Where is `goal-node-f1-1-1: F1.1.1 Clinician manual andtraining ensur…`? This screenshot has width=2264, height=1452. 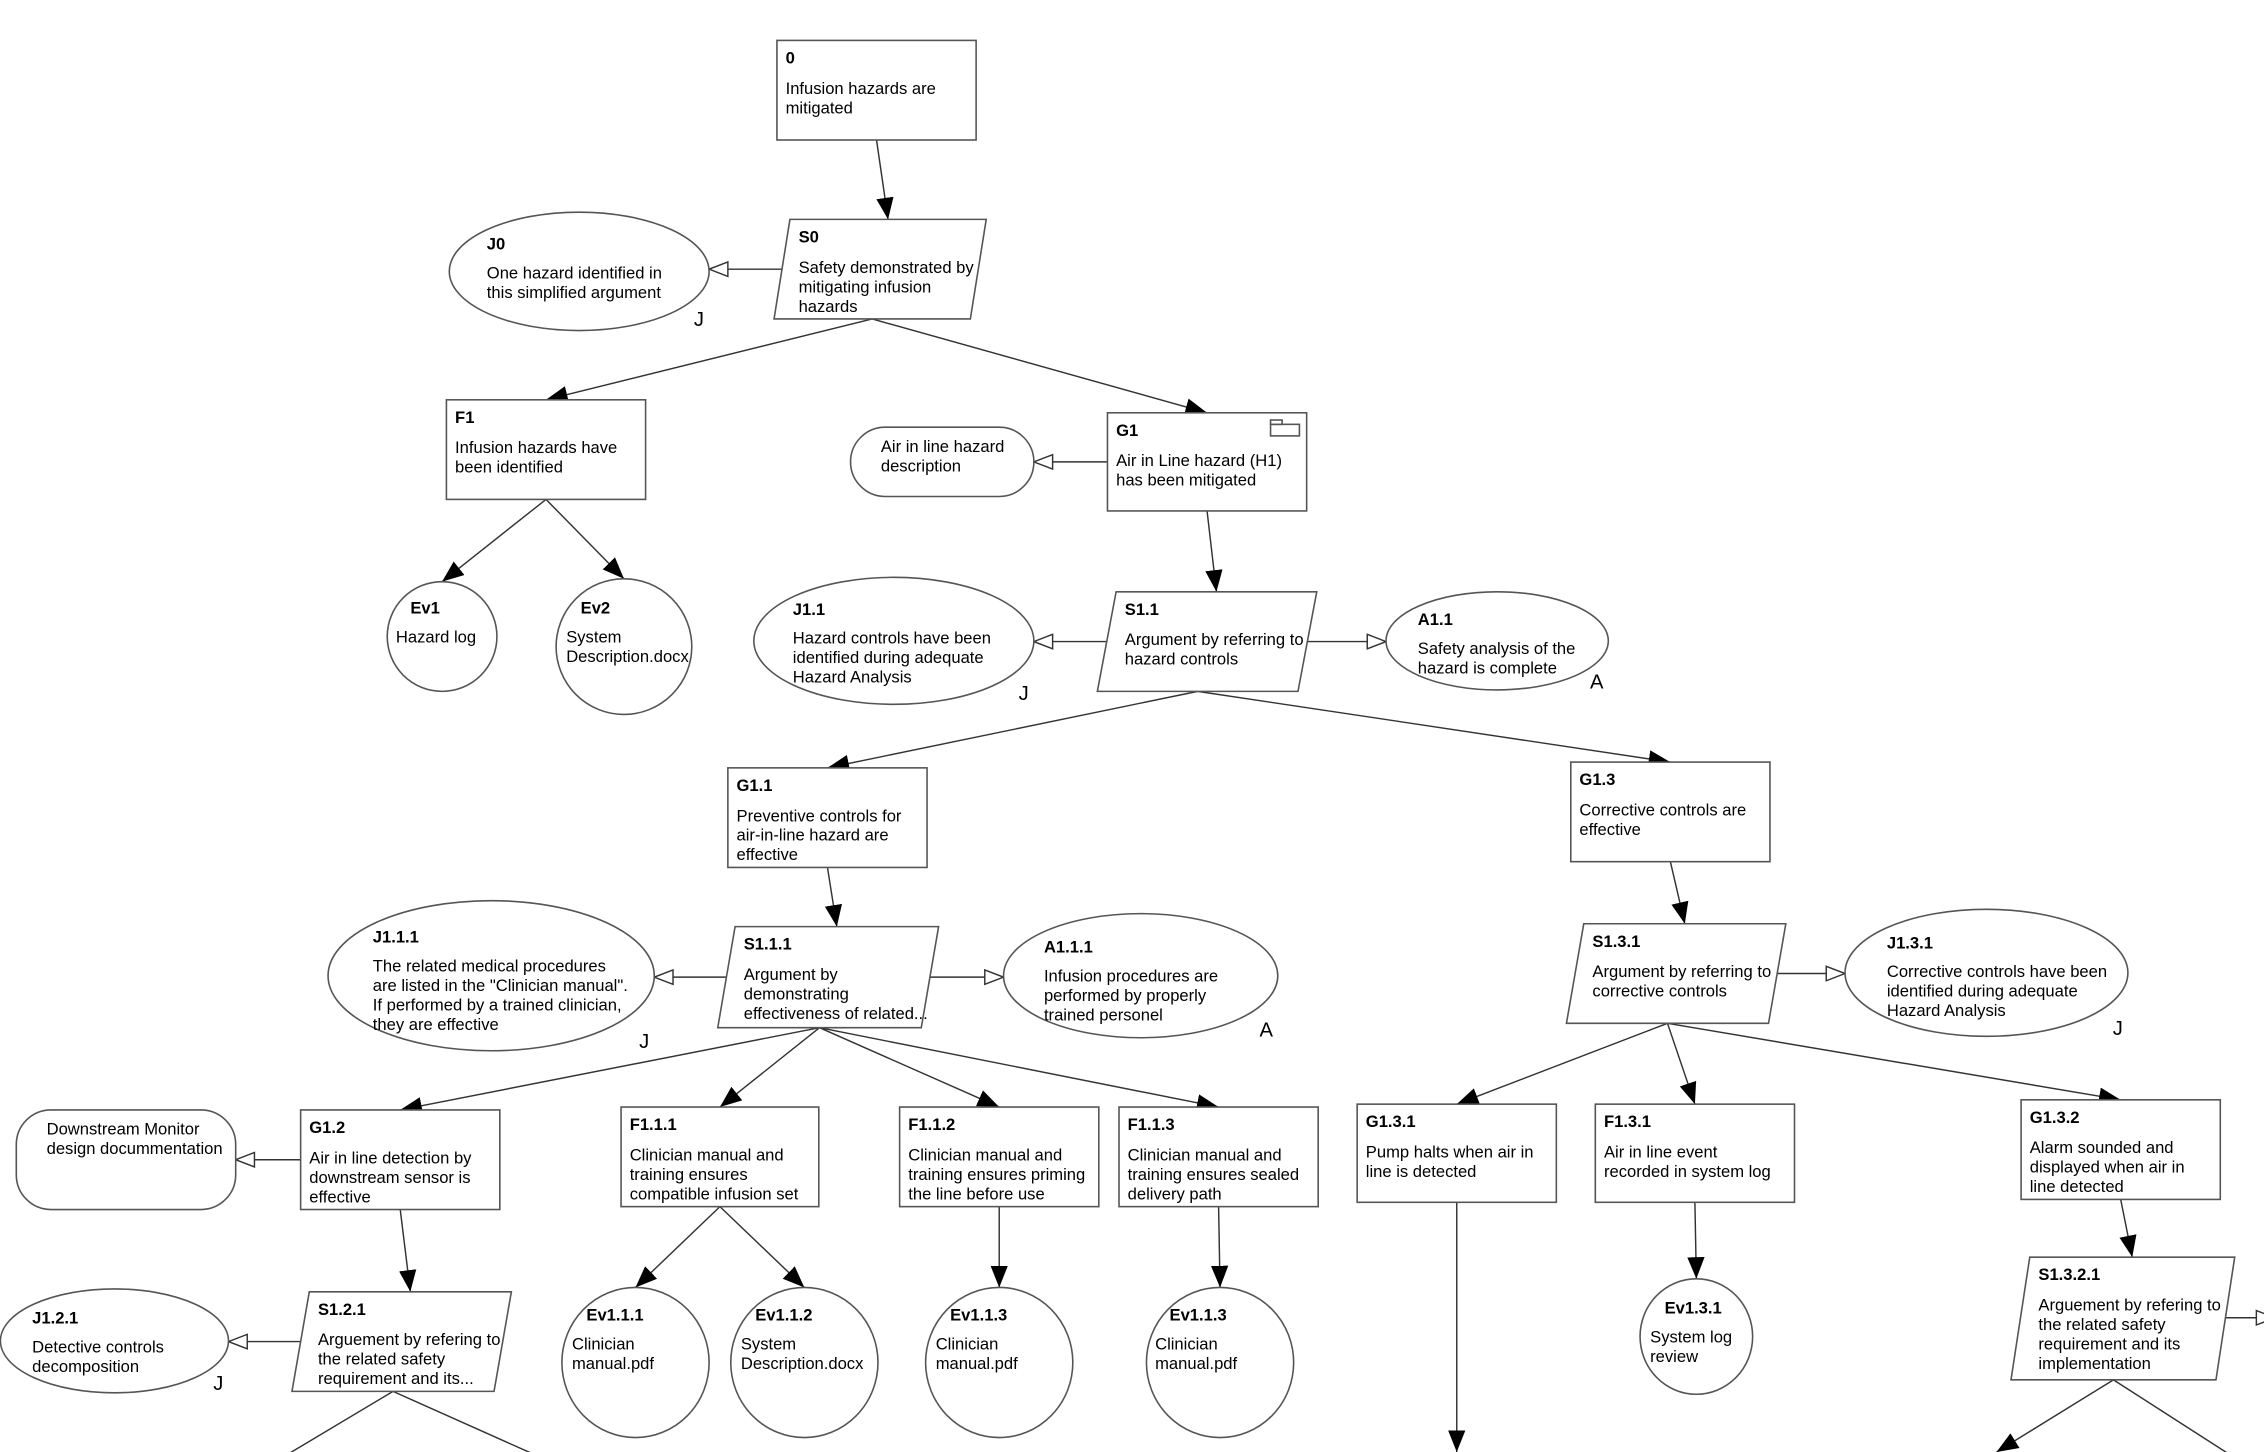 goal-node-f1-1-1: F1.1.1 Clinician manual andtraining ensur… is located at coordinates (720, 1157).